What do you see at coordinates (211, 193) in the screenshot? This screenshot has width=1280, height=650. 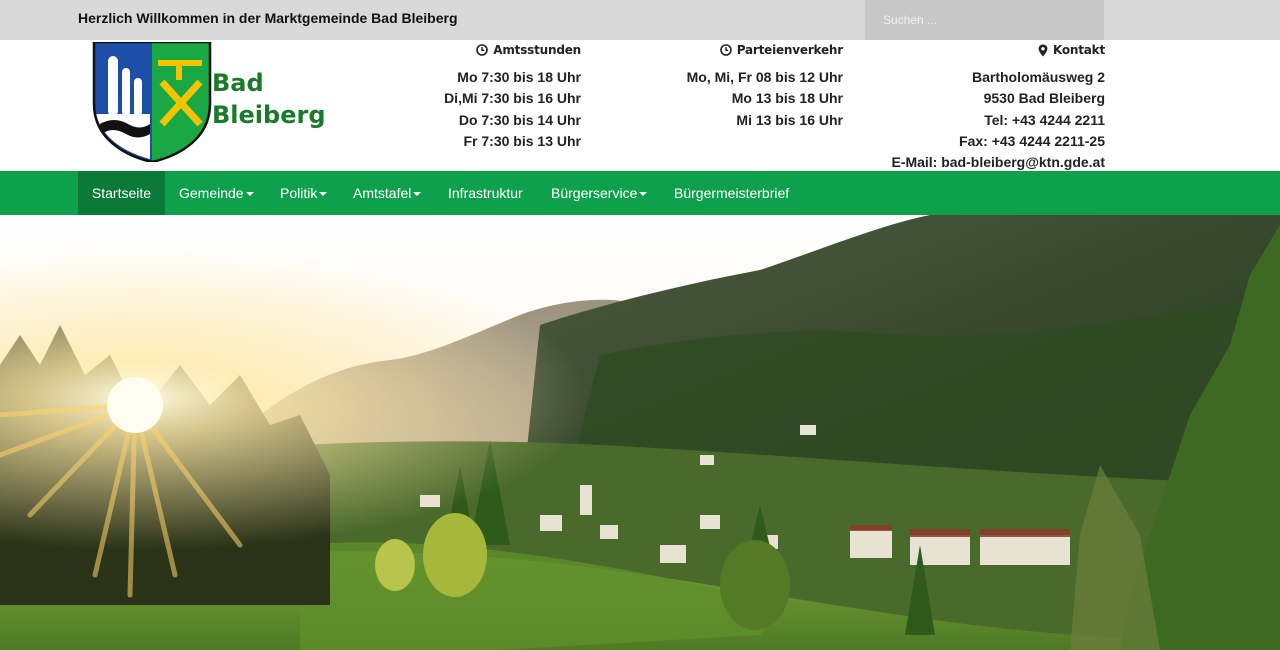 I see `nav-item-label: Gemeinde` at bounding box center [211, 193].